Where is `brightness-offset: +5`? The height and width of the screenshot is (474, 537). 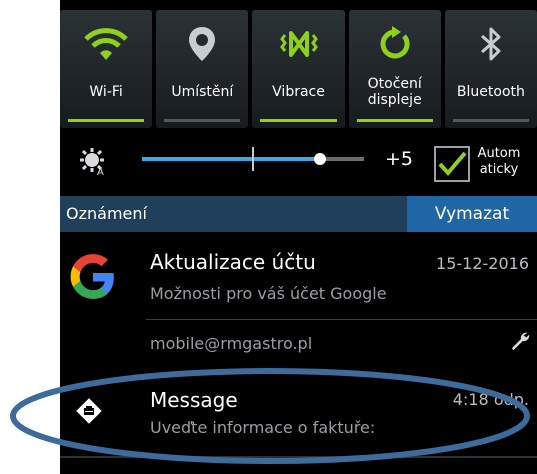
brightness-offset: +5 is located at coordinates (399, 159).